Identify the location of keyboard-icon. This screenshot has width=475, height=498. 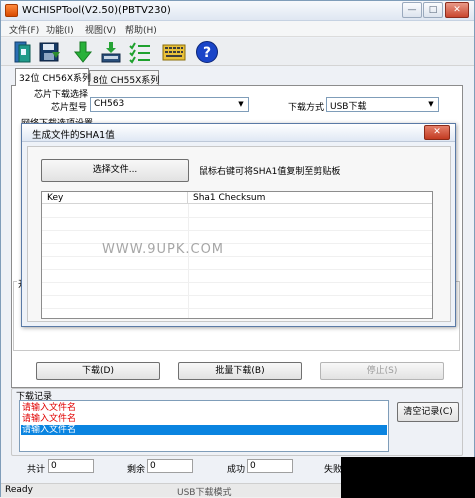
(174, 52).